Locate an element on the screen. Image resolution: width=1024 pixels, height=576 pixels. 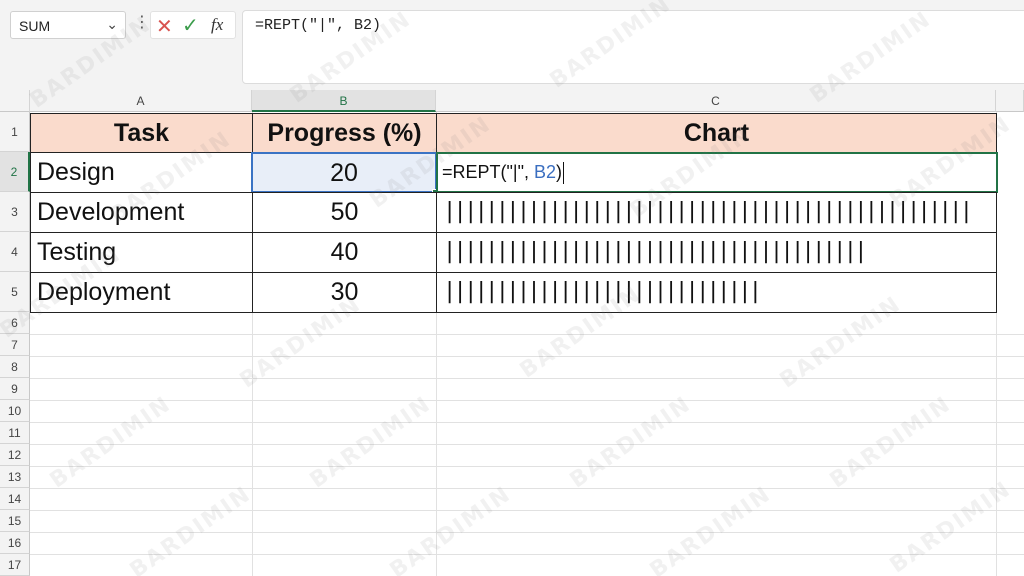
chart-cell: |||||||||||||||||||||||||||||||||||||||| is located at coordinates (716, 252).